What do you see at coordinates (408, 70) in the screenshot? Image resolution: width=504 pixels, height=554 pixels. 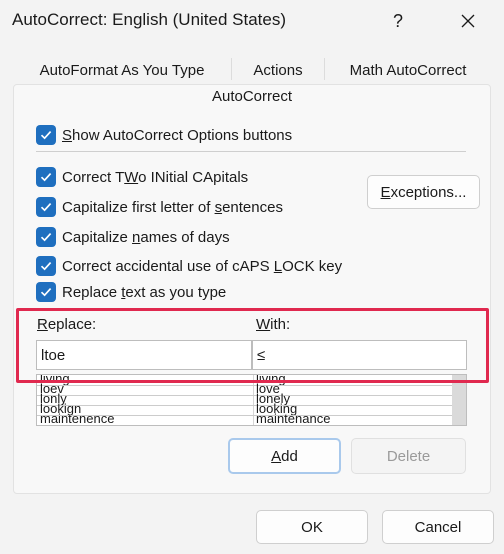 I see `tab-math-autocorrect: Math AutoCorrect` at bounding box center [408, 70].